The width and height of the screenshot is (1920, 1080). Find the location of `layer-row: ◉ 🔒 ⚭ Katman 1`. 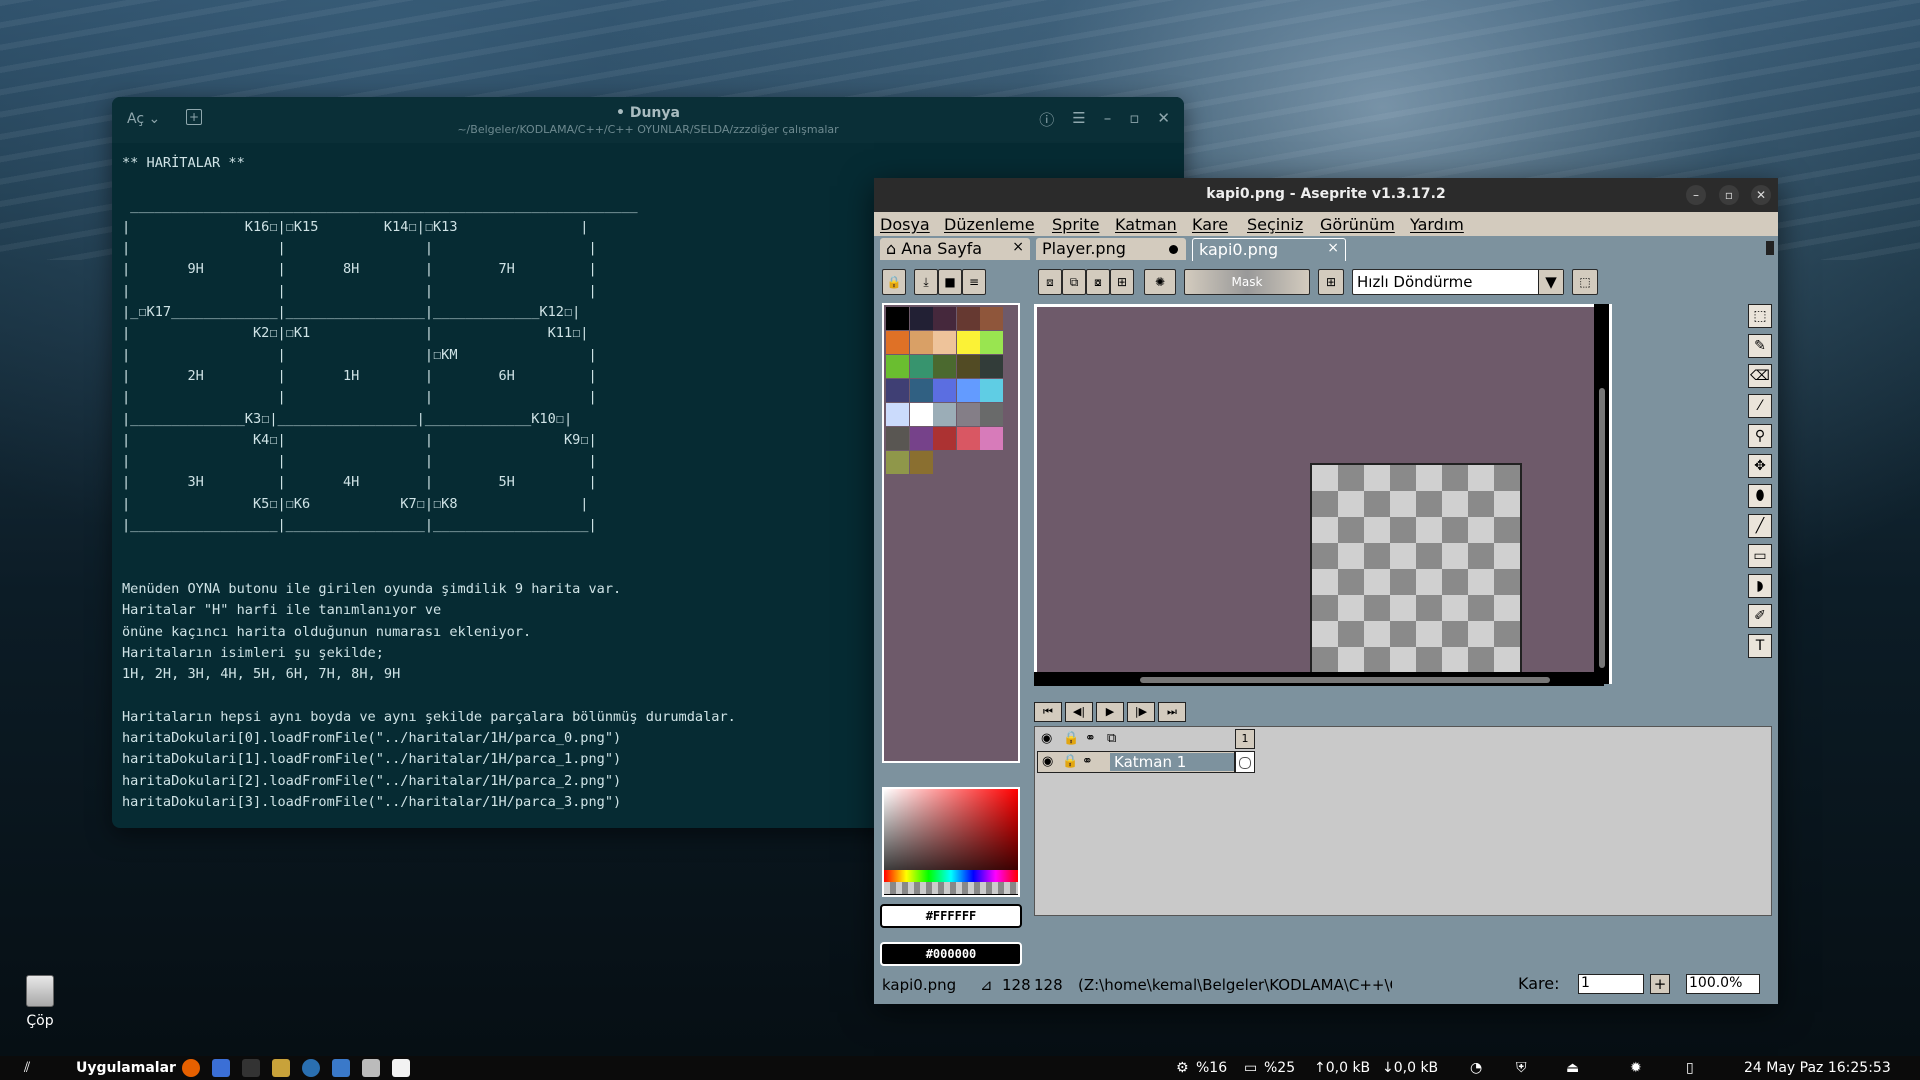

layer-row: ◉ 🔒 ⚭ Katman 1 is located at coordinates (1136, 762).